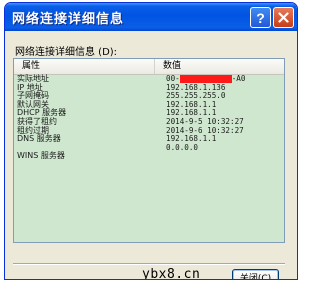 The height and width of the screenshot is (286, 320). I want to click on close-window-button, so click(283, 17).